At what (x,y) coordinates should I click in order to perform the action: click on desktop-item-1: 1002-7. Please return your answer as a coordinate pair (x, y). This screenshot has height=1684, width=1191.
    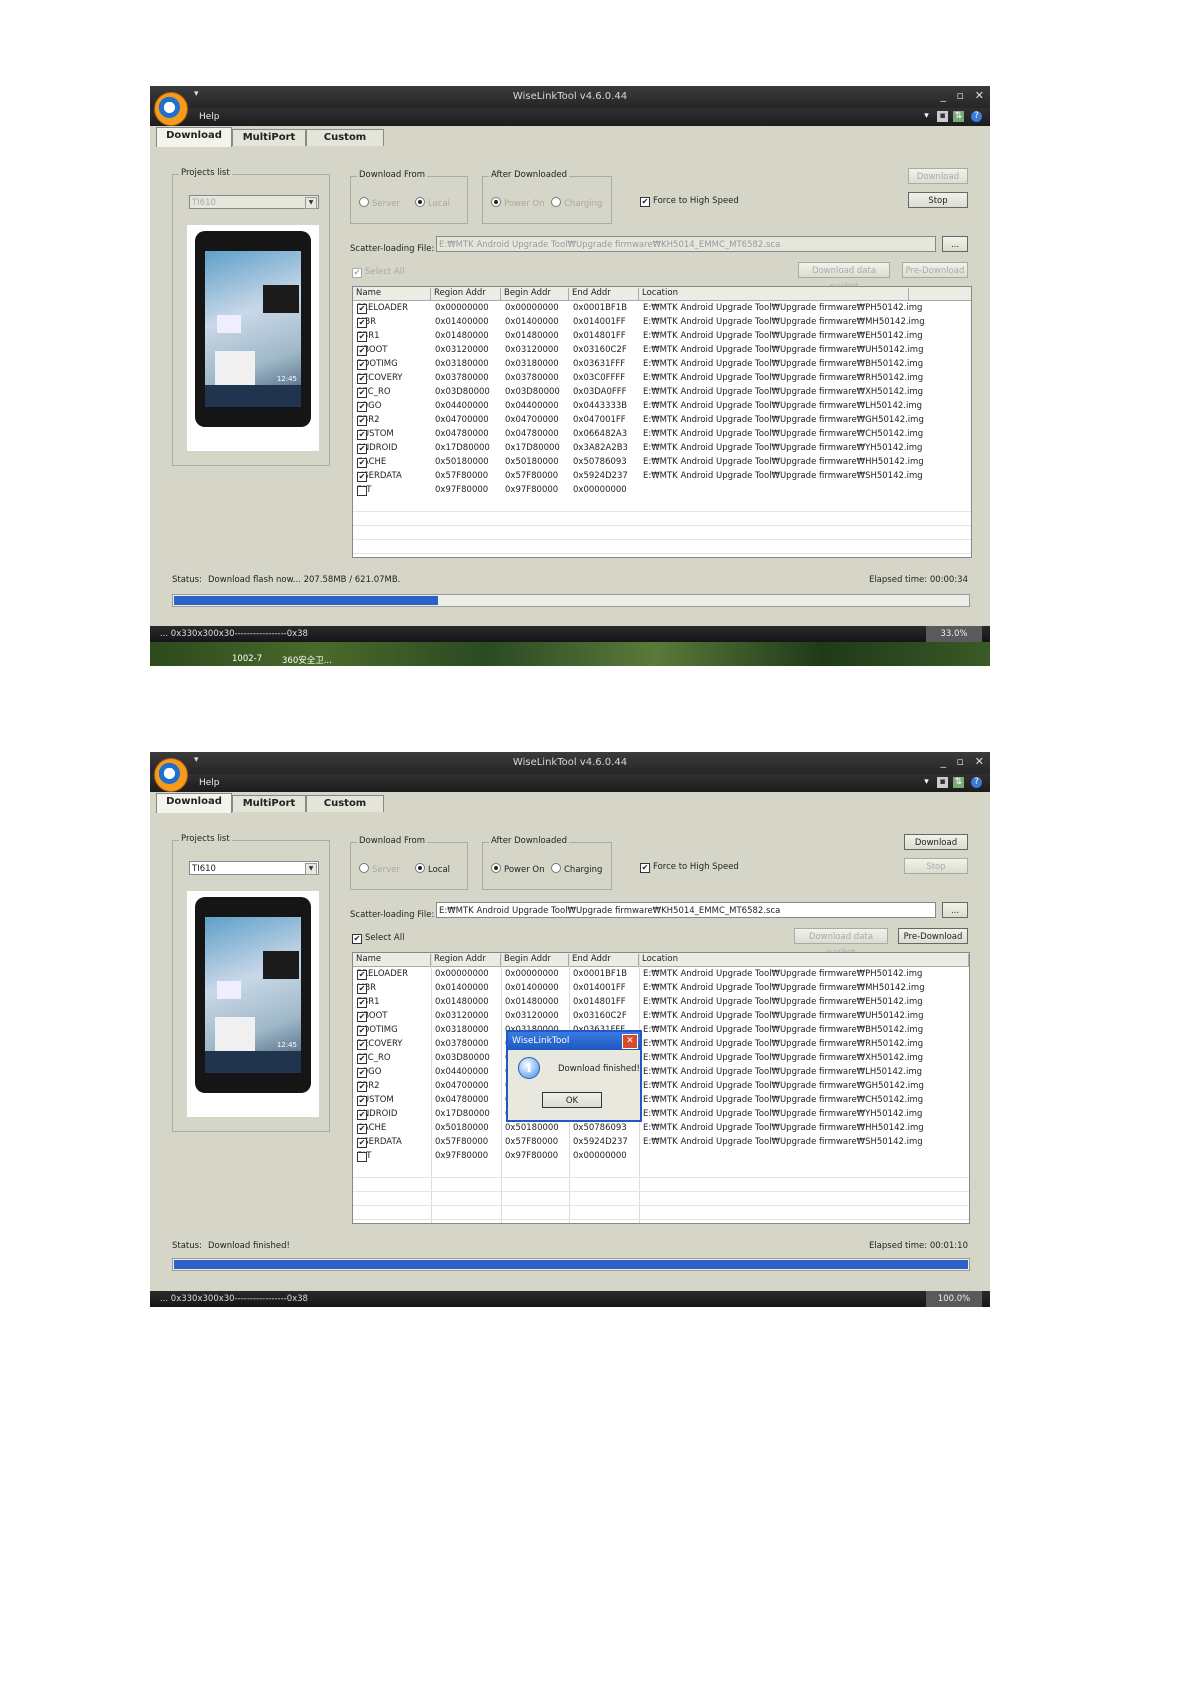
    Looking at the image, I should click on (247, 659).